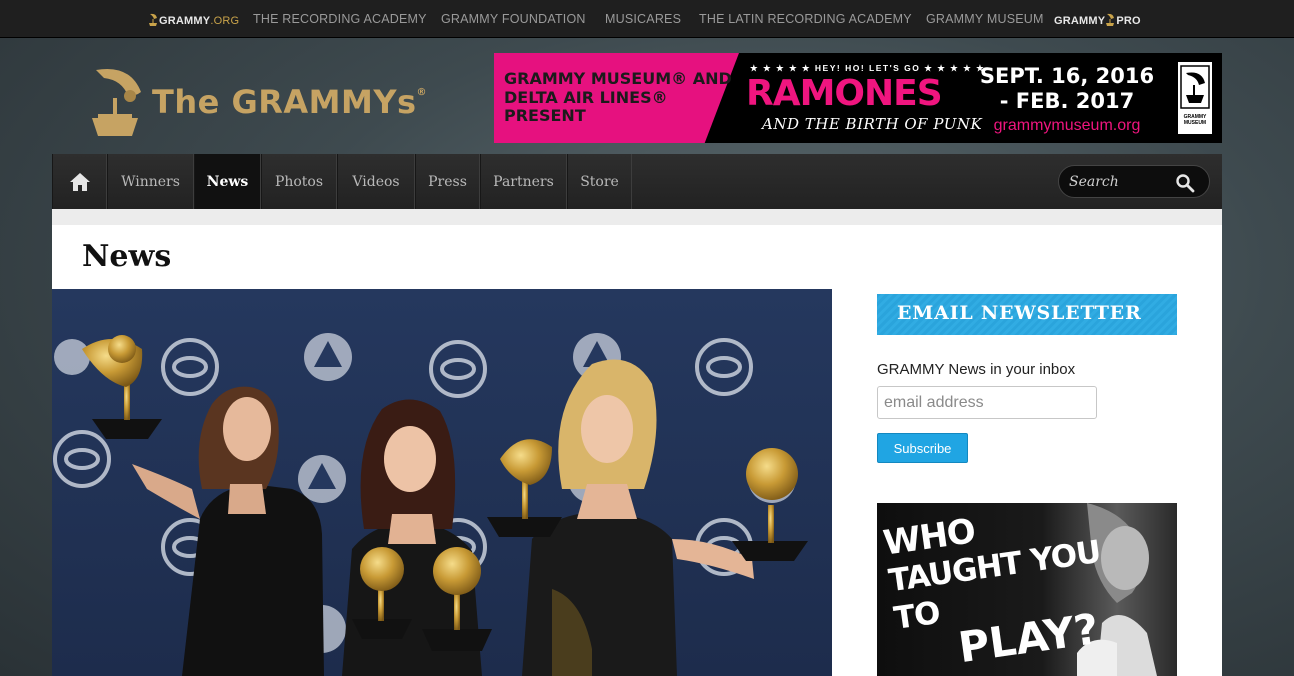 This screenshot has height=676, width=1294. I want to click on grammy-foundation-link: GRAMMY FOUNDATION, so click(513, 19).